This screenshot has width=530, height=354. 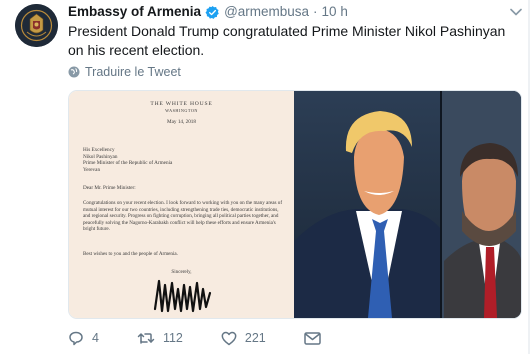 What do you see at coordinates (266, 12) in the screenshot?
I see `handle: @armembusa` at bounding box center [266, 12].